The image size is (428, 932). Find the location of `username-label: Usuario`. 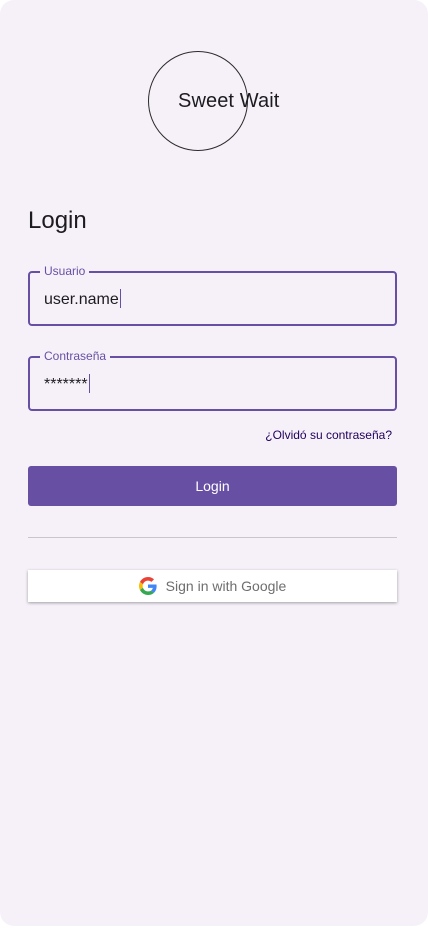

username-label: Usuario is located at coordinates (65, 271).